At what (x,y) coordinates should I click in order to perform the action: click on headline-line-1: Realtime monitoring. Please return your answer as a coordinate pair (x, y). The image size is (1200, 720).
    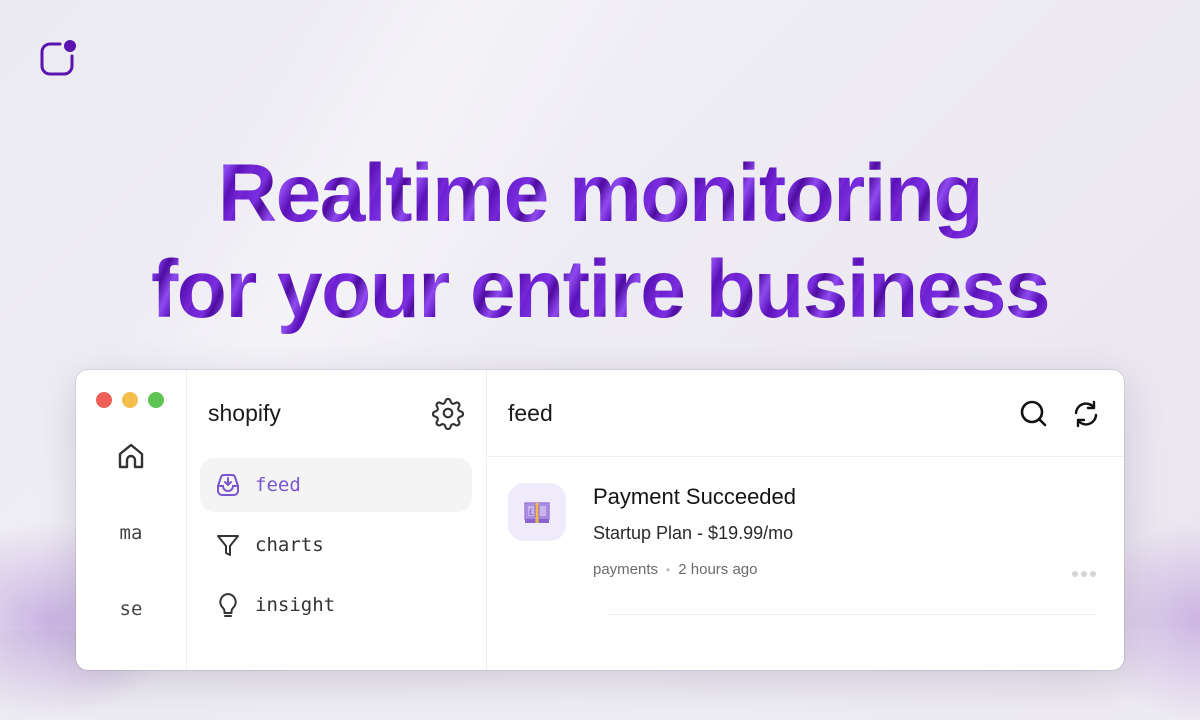
    Looking at the image, I should click on (600, 193).